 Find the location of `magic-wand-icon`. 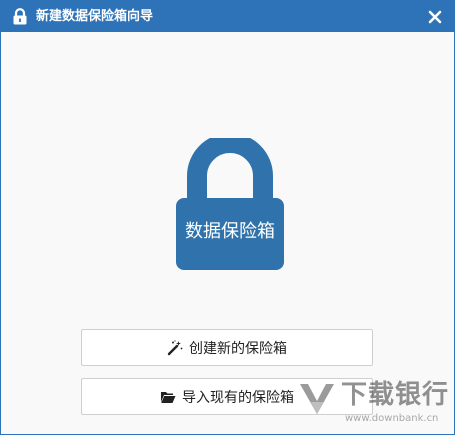

magic-wand-icon is located at coordinates (175, 347).